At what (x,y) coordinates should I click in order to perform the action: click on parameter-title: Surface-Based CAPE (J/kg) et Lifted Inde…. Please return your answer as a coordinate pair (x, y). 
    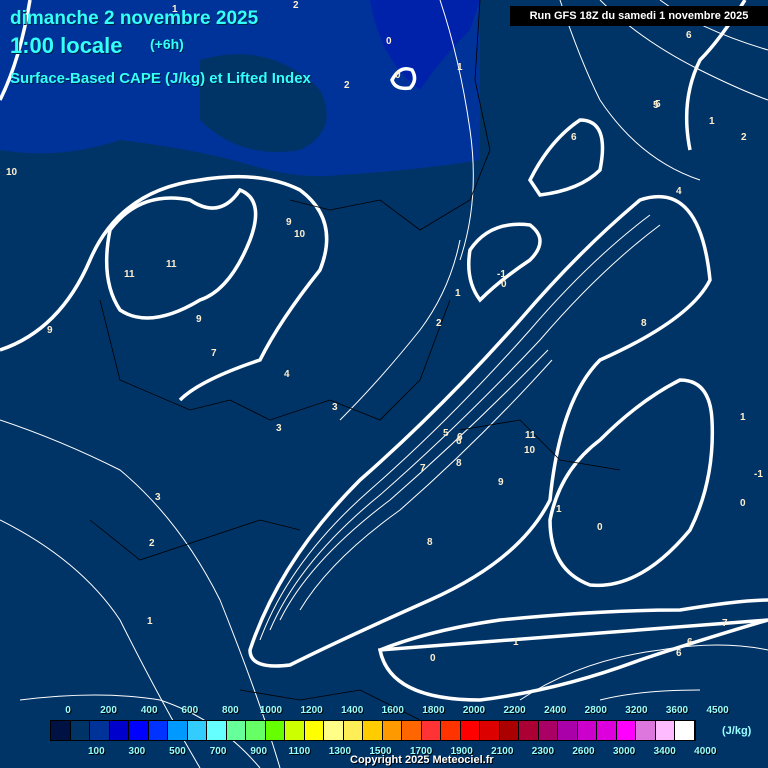
    Looking at the image, I should click on (160, 78).